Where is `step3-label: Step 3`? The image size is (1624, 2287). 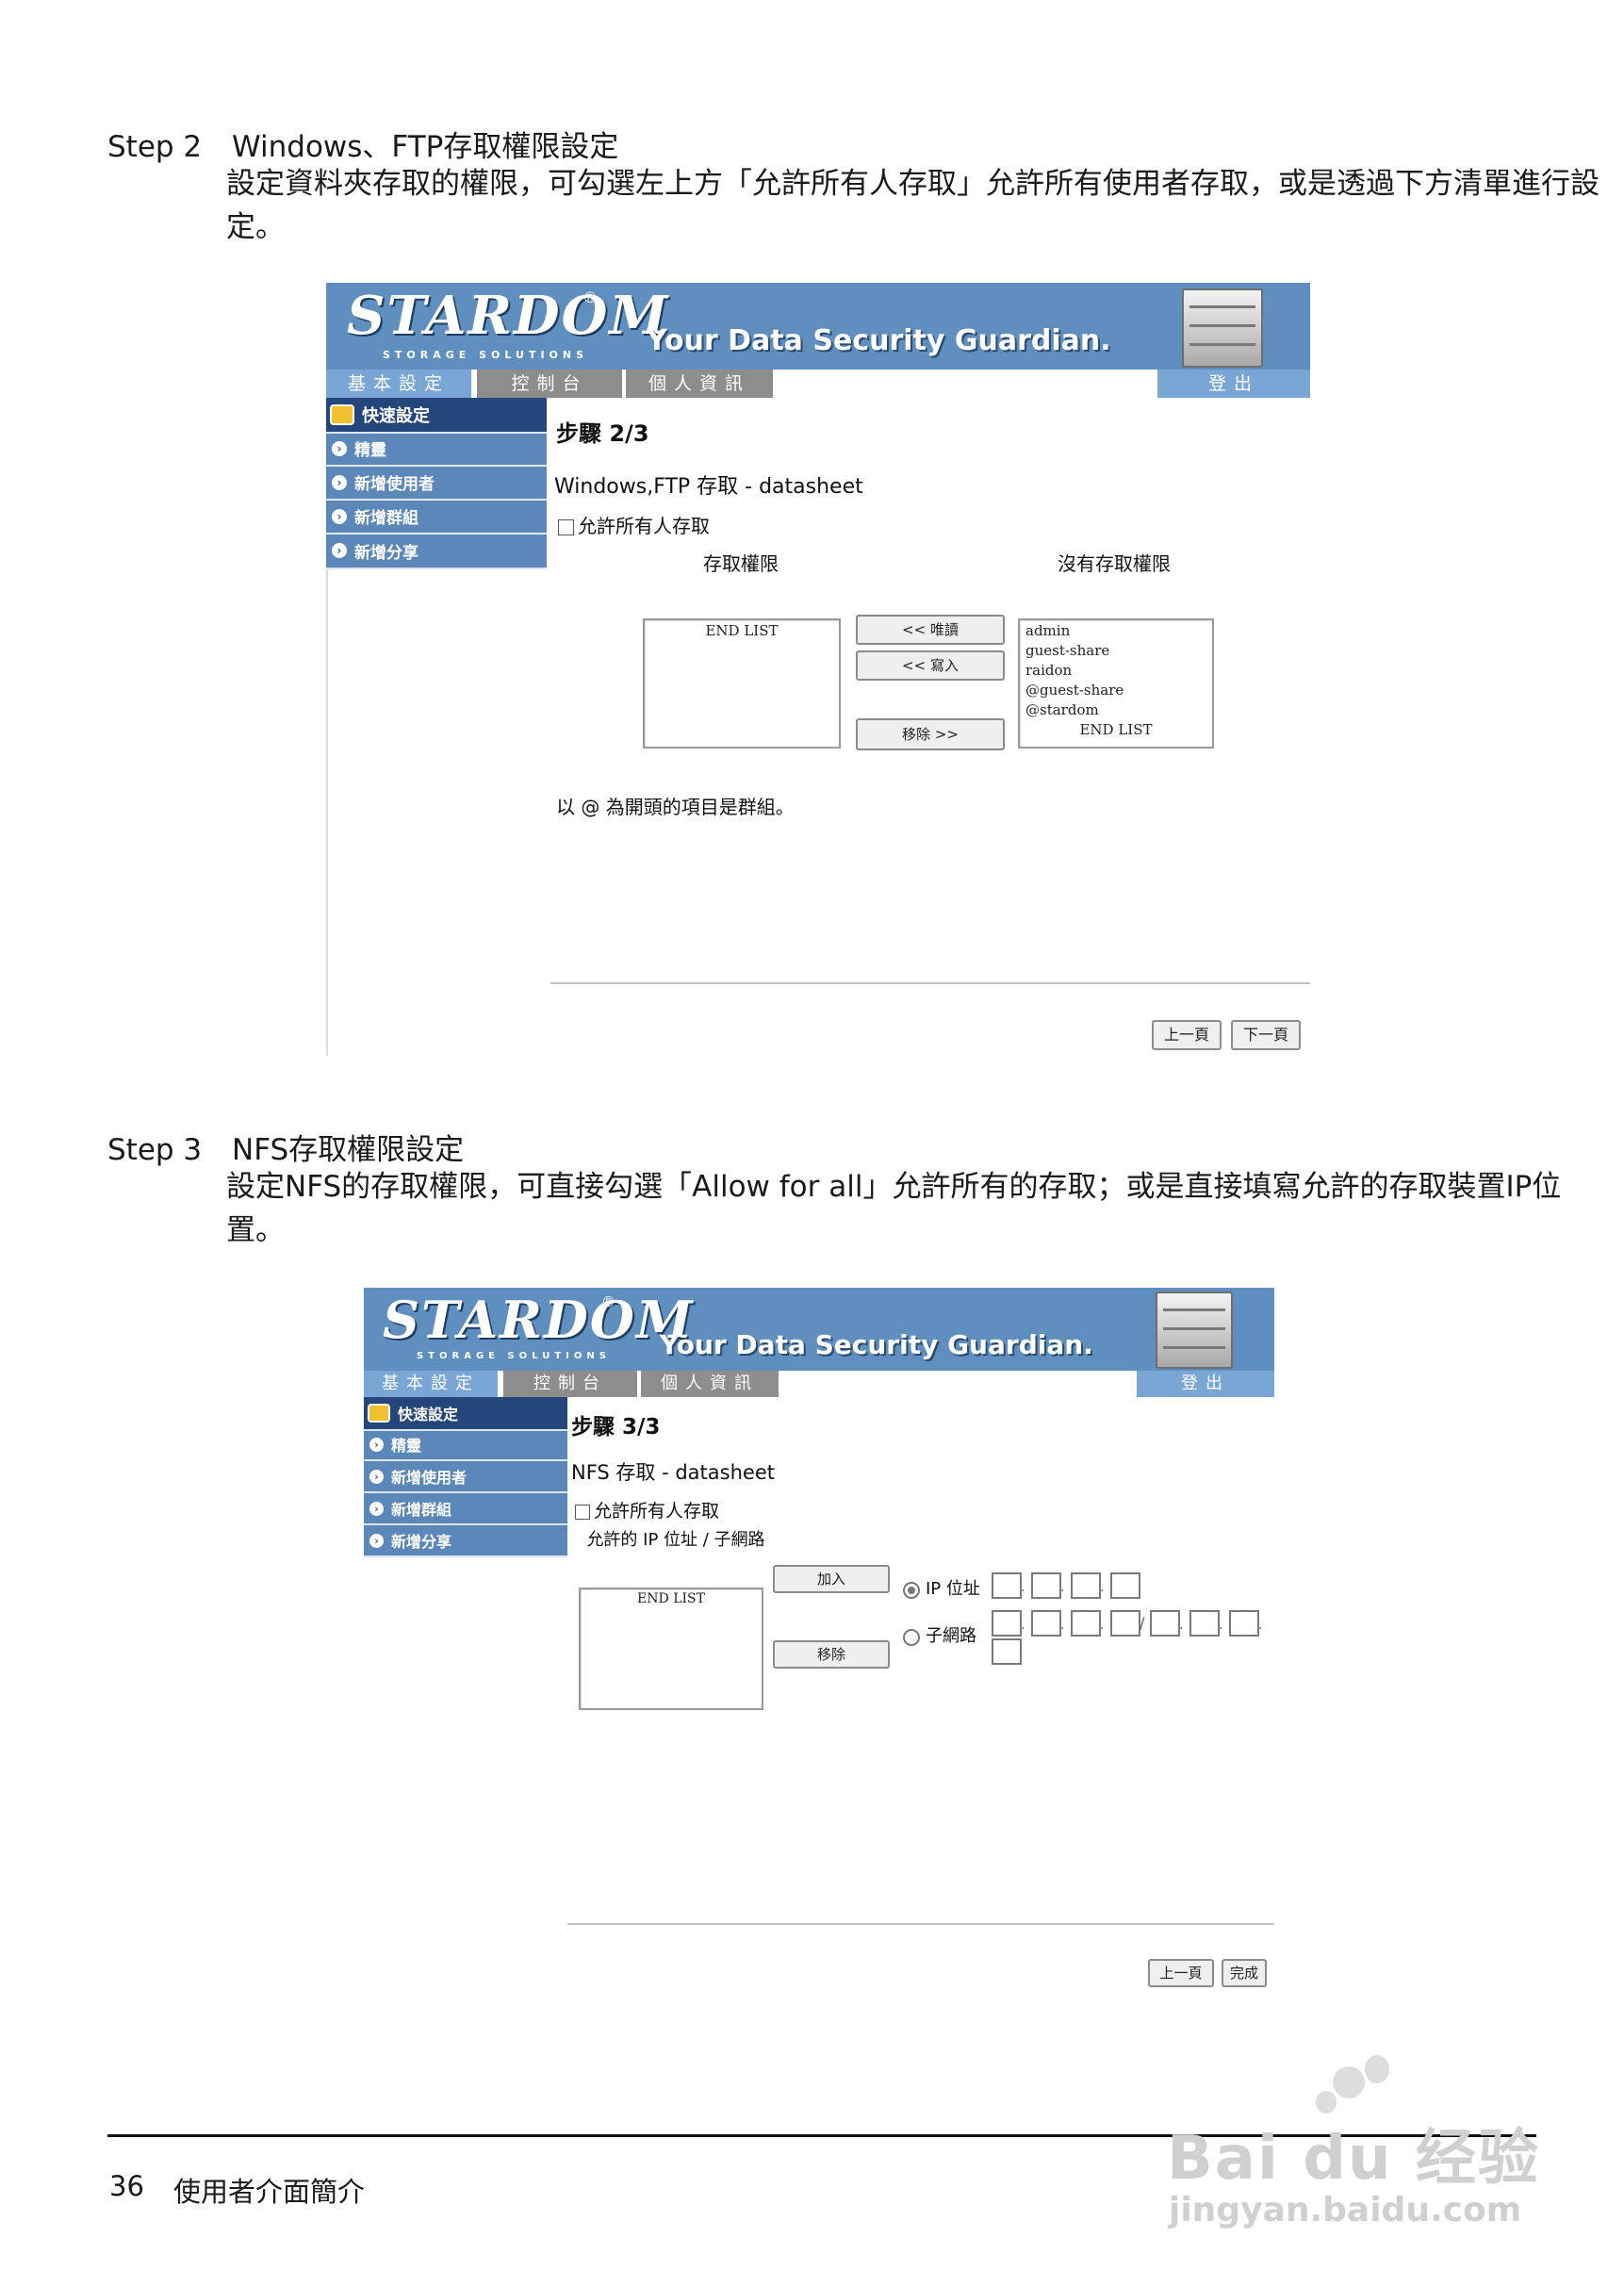
step3-label: Step 3 is located at coordinates (155, 1150).